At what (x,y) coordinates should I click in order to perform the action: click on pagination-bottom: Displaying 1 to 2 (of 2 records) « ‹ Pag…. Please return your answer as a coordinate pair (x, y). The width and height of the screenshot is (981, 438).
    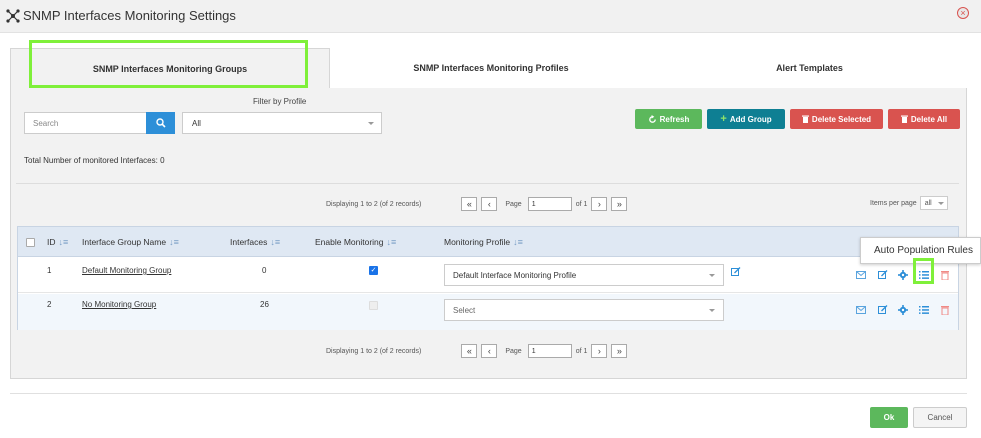
    Looking at the image, I should click on (478, 351).